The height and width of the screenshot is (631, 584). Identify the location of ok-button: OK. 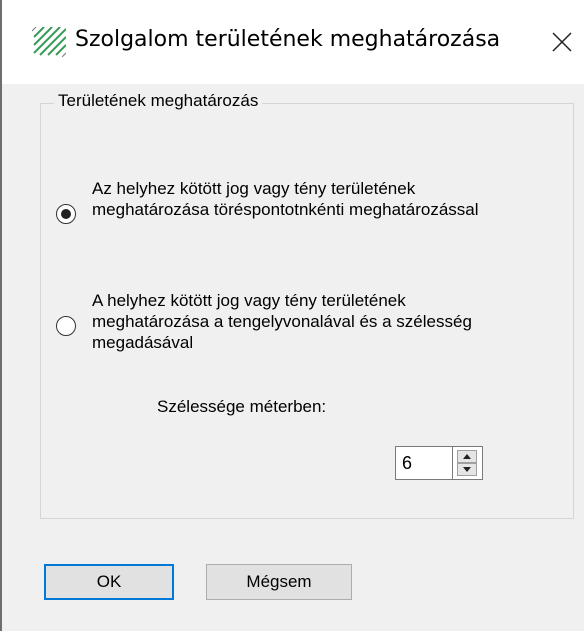
(109, 582).